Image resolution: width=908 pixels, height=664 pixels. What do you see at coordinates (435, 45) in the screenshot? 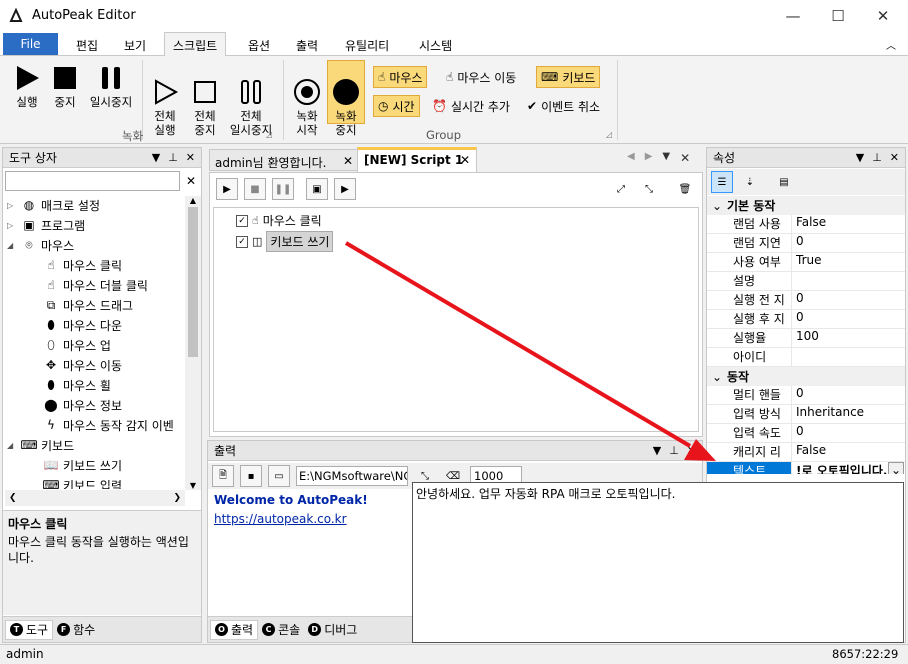
I see `tab-system: 시스템` at bounding box center [435, 45].